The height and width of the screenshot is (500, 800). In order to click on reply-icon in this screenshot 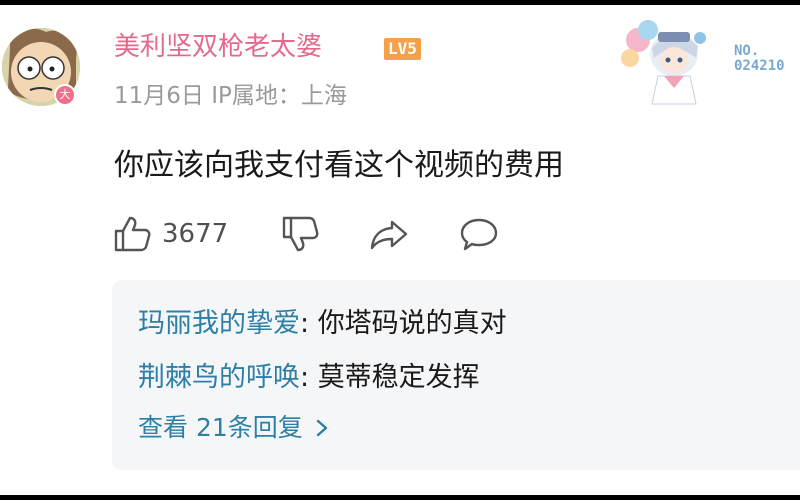, I will do `click(479, 234)`.